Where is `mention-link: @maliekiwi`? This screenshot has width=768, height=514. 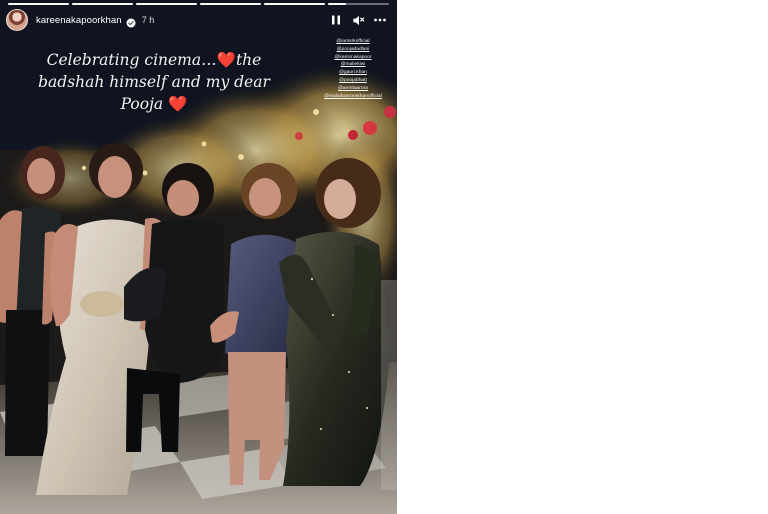
mention-link: @maliekiwi is located at coordinates (353, 65).